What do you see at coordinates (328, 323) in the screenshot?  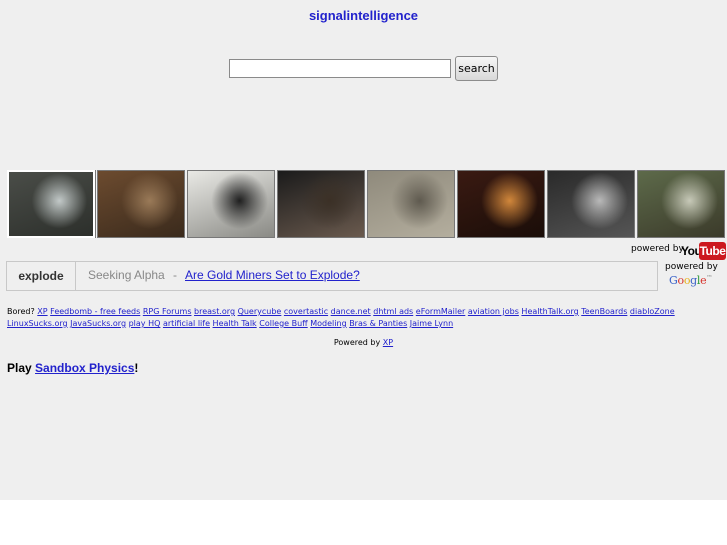 I see `partner-link: Modeling` at bounding box center [328, 323].